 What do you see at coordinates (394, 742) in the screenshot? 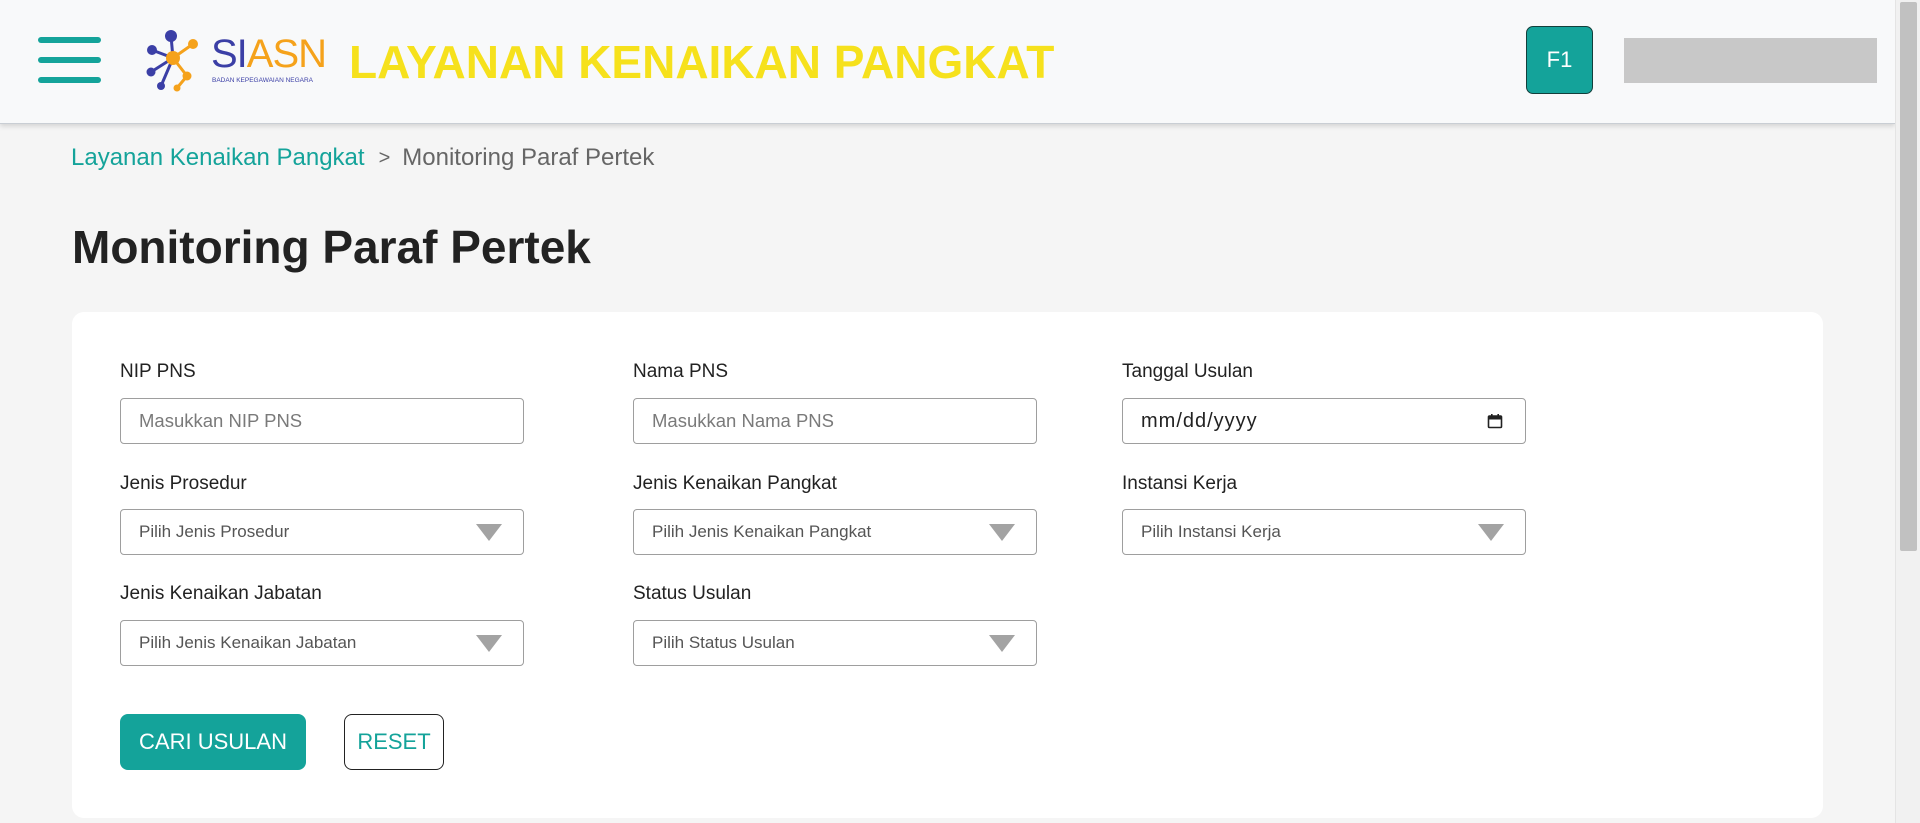
I see `reset-button: RESET` at bounding box center [394, 742].